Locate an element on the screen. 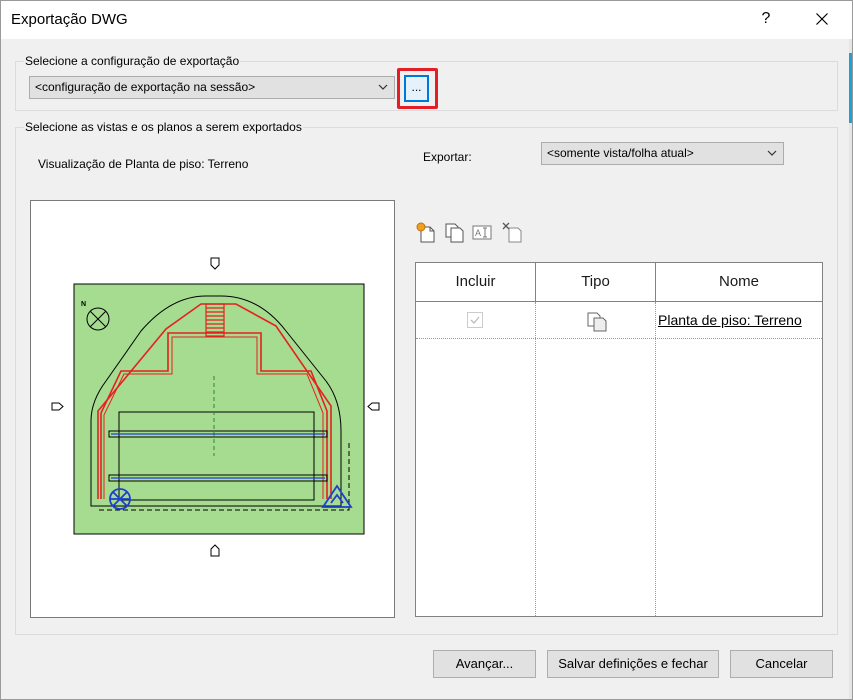  rename-icon: A is located at coordinates (482, 232).